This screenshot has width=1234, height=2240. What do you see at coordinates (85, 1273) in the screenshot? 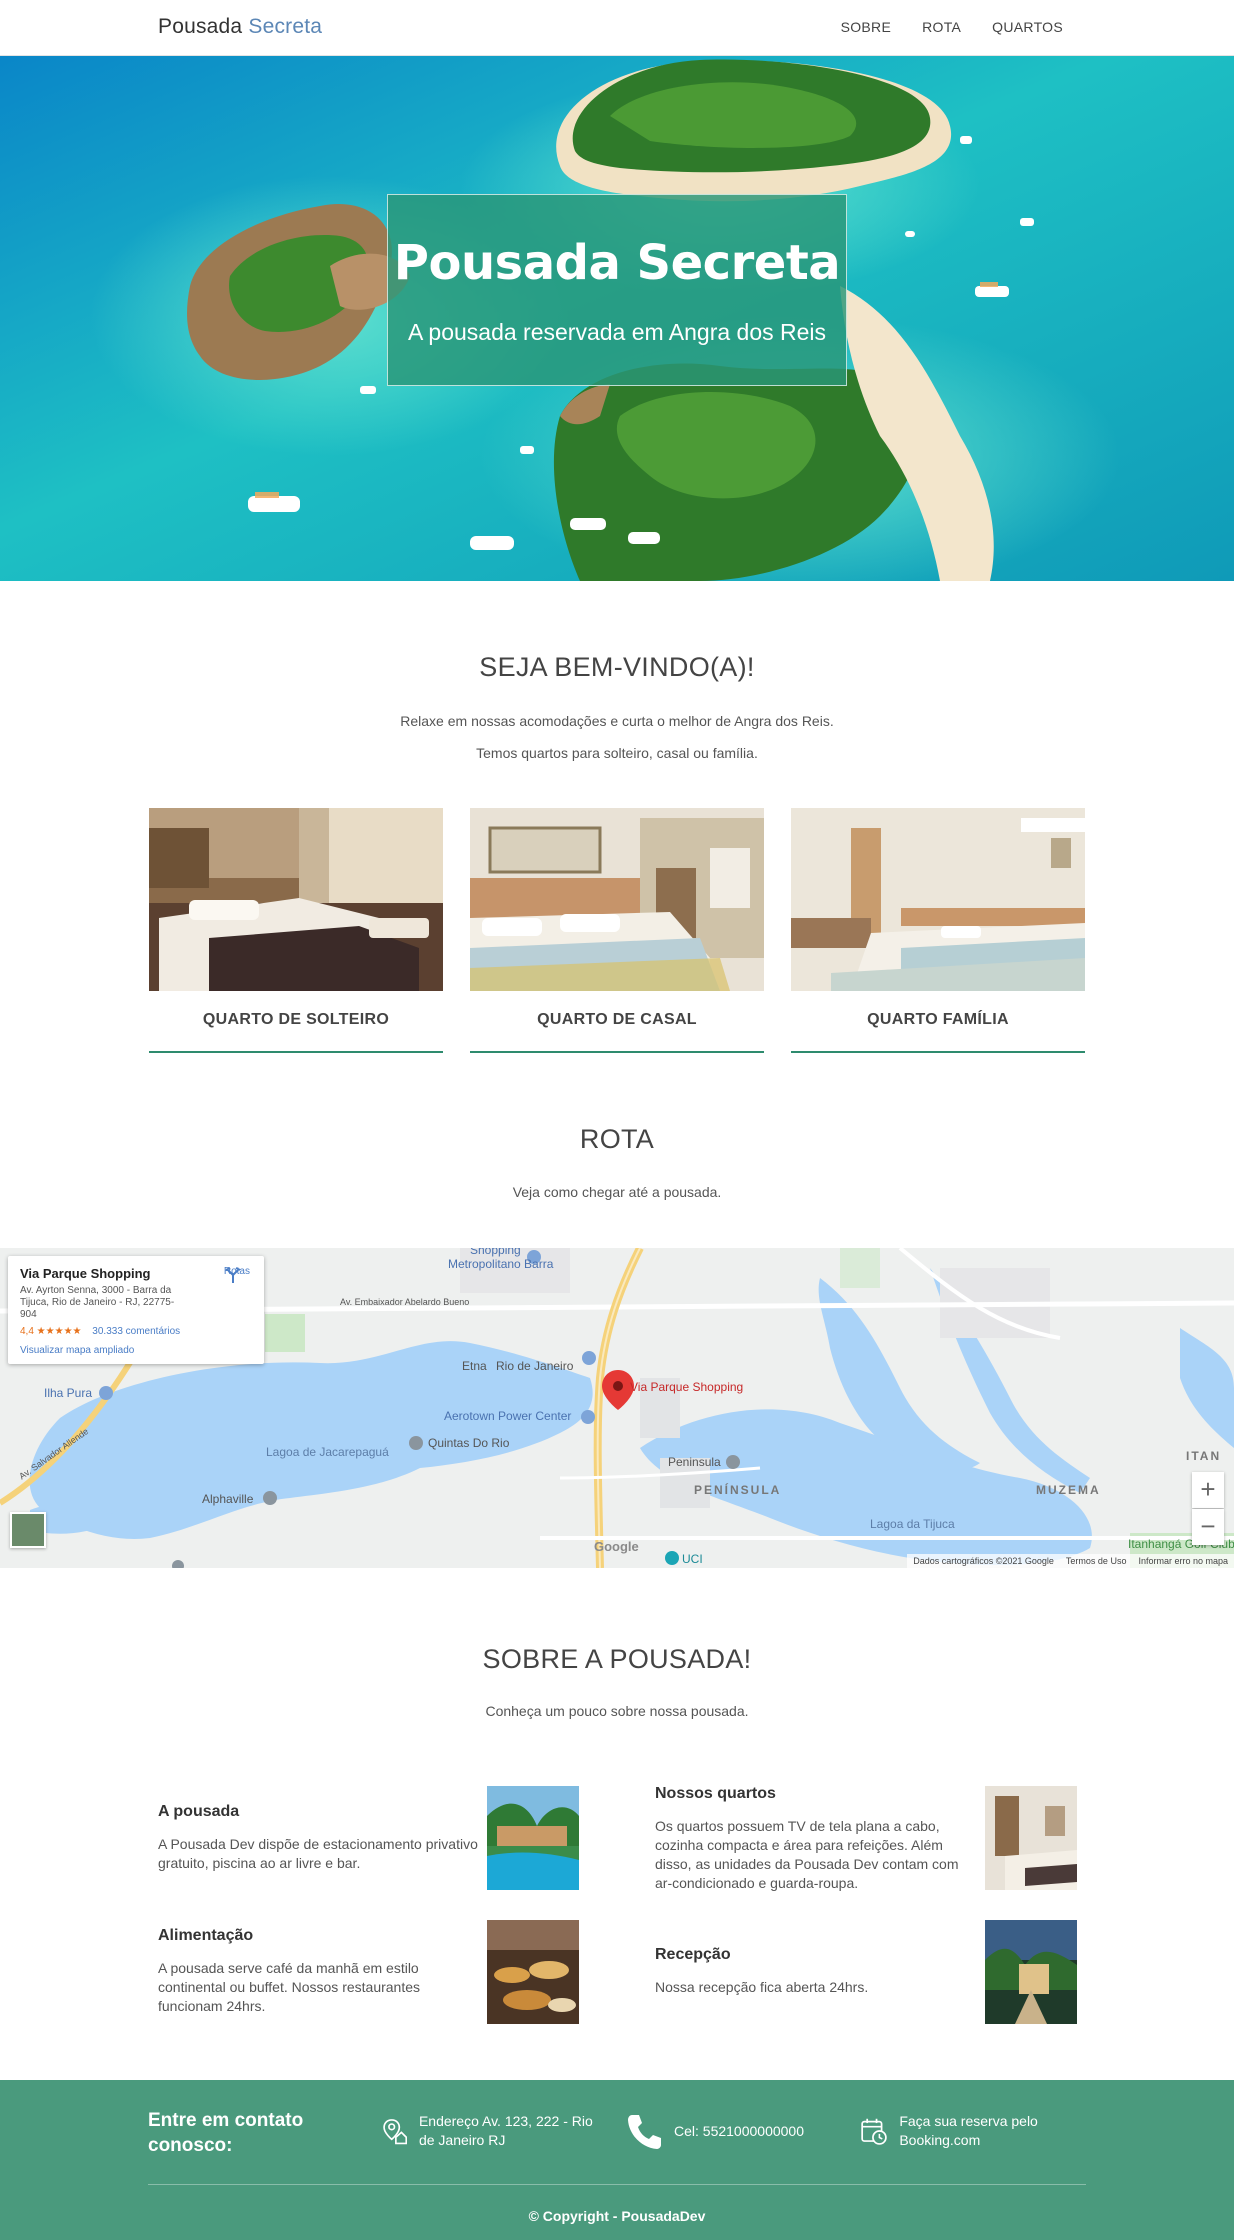
I see `place-name: Via Parque Shopping` at bounding box center [85, 1273].